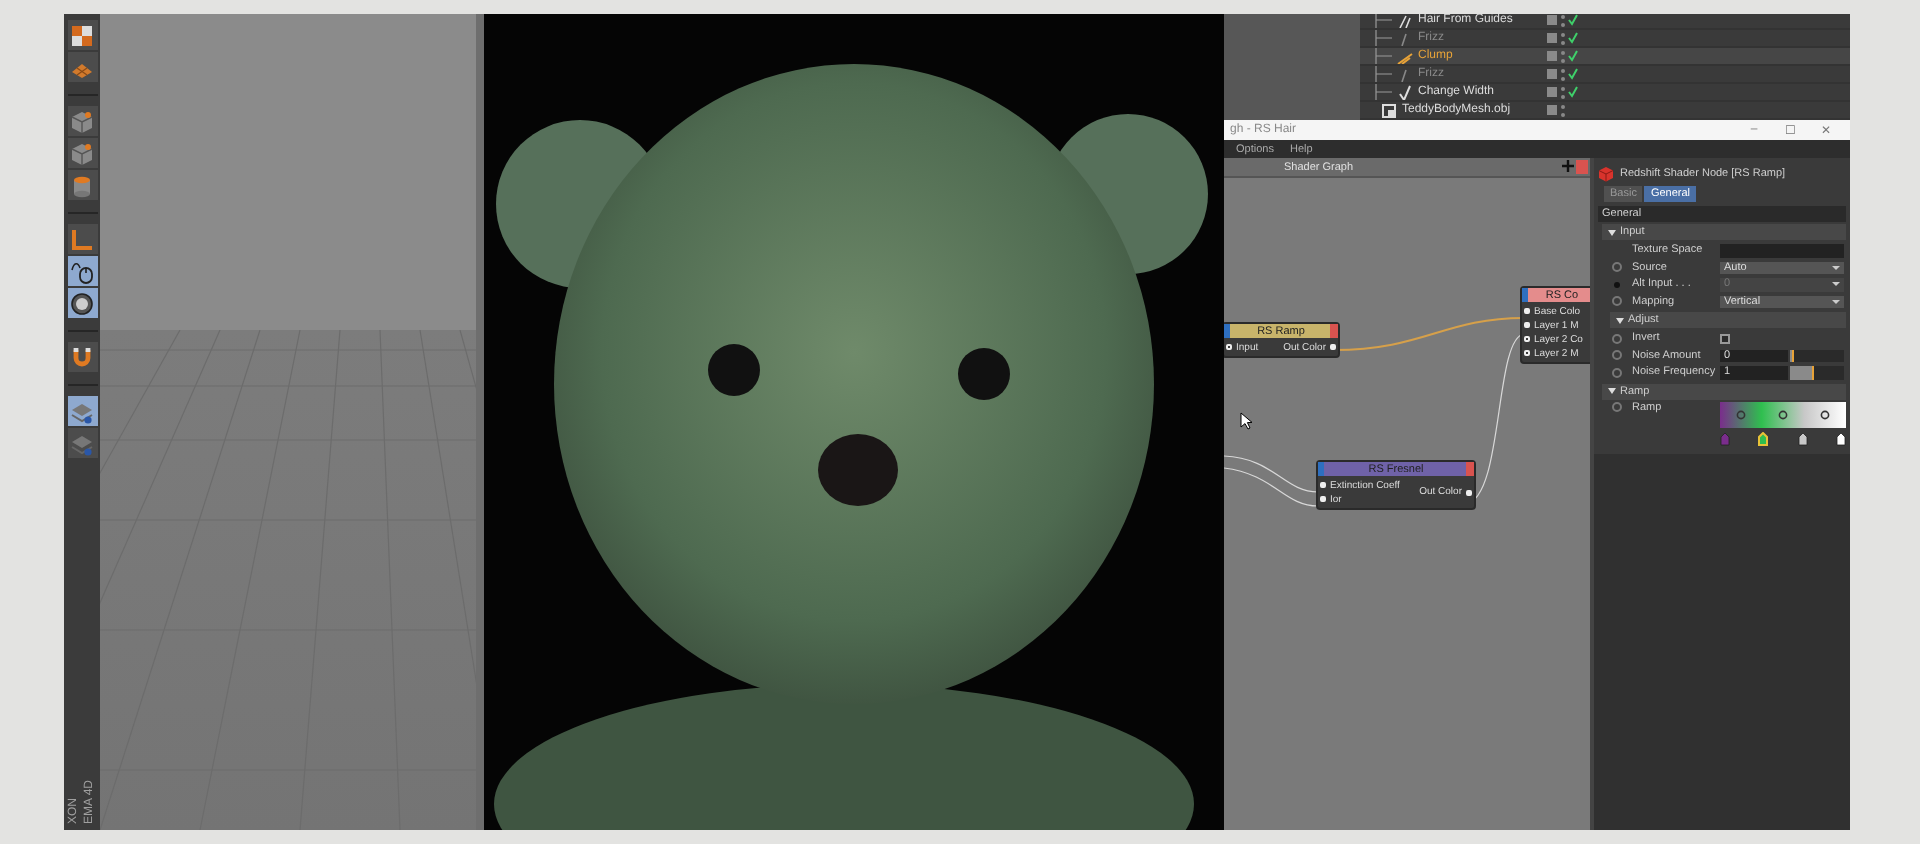 This screenshot has width=1920, height=844. Describe the element at coordinates (1802, 372) in the screenshot. I see `slider-fill` at that location.